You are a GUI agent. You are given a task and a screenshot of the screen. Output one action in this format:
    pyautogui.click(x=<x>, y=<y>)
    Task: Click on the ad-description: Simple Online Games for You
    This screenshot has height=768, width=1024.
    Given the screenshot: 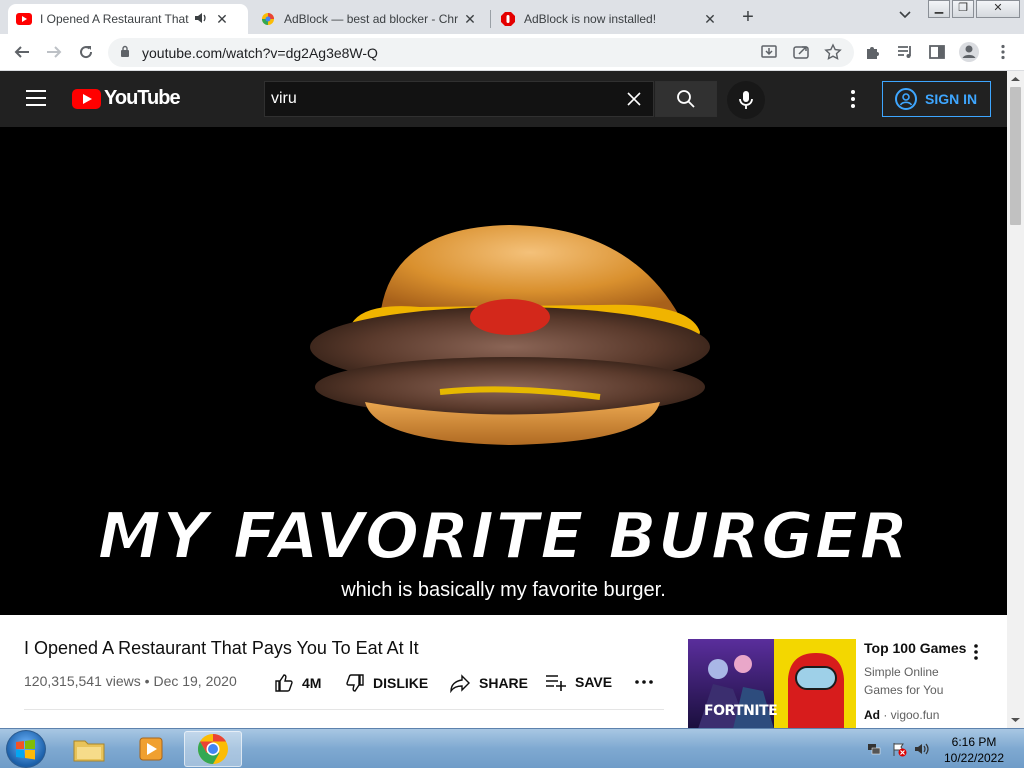 What is the action you would take?
    pyautogui.click(x=904, y=681)
    